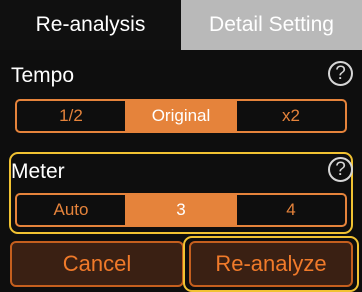 This screenshot has height=292, width=362. I want to click on cancel-button: Cancel, so click(97, 264).